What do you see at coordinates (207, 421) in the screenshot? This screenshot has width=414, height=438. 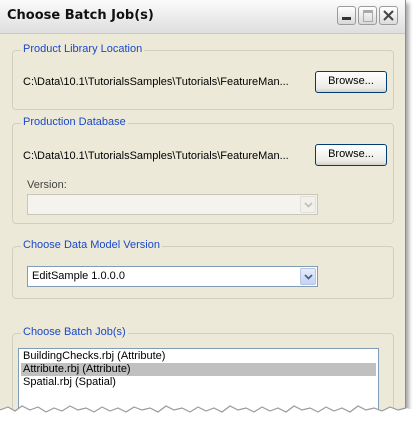 I see `torn-edge` at bounding box center [207, 421].